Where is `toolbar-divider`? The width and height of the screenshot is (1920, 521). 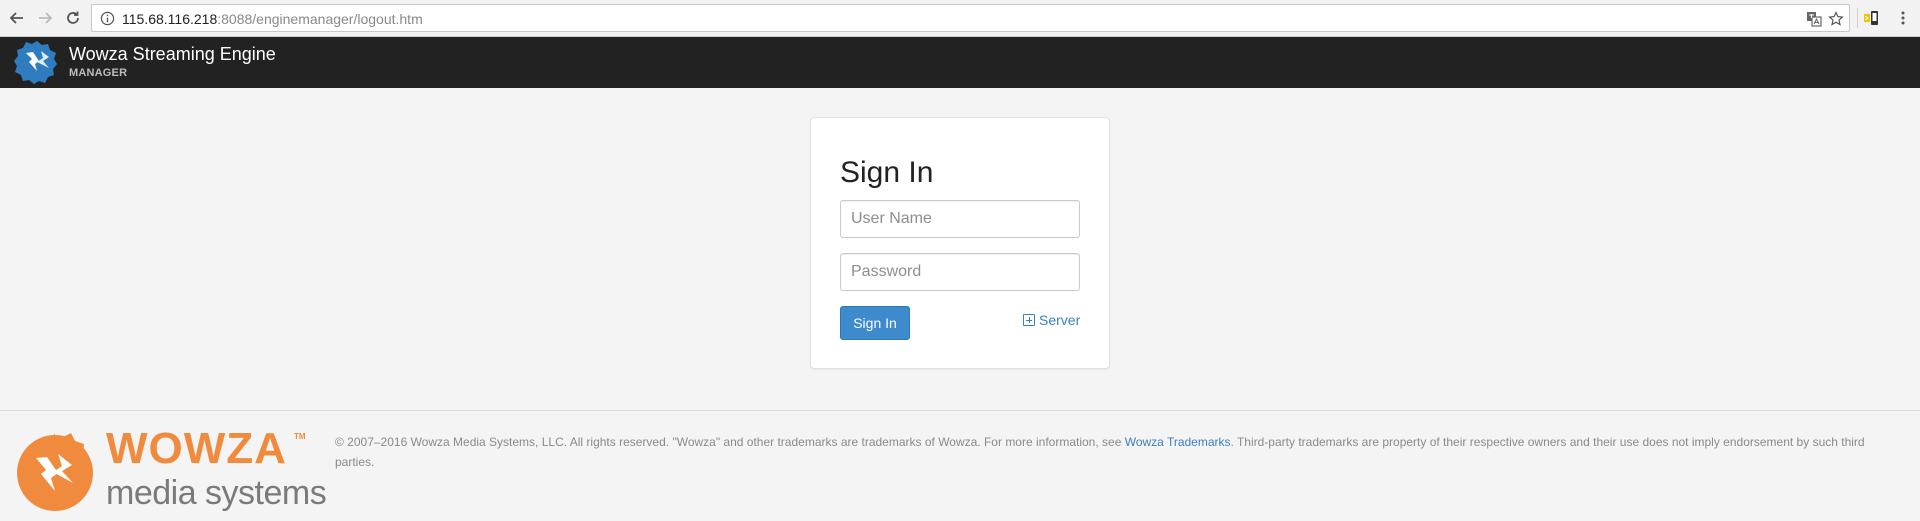
toolbar-divider is located at coordinates (1857, 18).